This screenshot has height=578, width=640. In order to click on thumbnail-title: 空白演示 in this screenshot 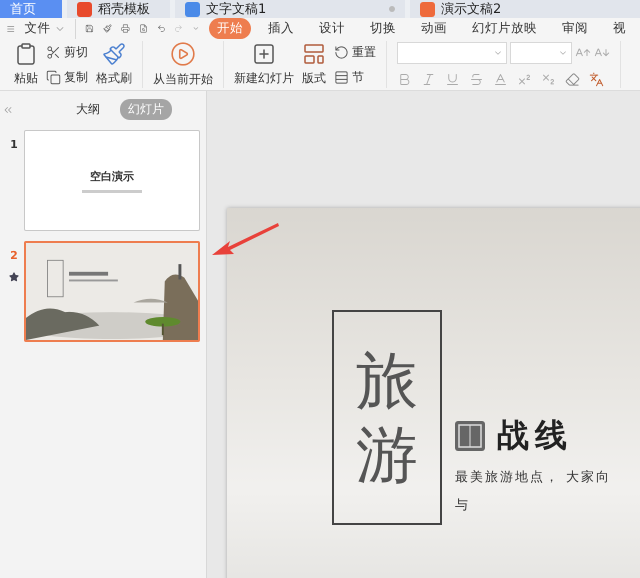, I will do `click(112, 176)`.